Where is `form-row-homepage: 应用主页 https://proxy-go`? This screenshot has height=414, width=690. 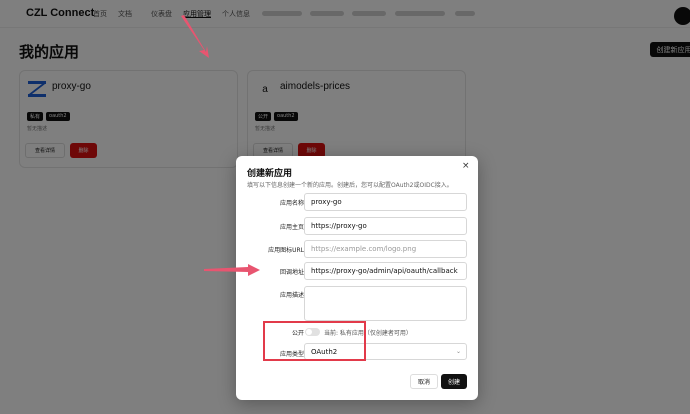
form-row-homepage: 应用主页 https://proxy-go is located at coordinates (357, 226).